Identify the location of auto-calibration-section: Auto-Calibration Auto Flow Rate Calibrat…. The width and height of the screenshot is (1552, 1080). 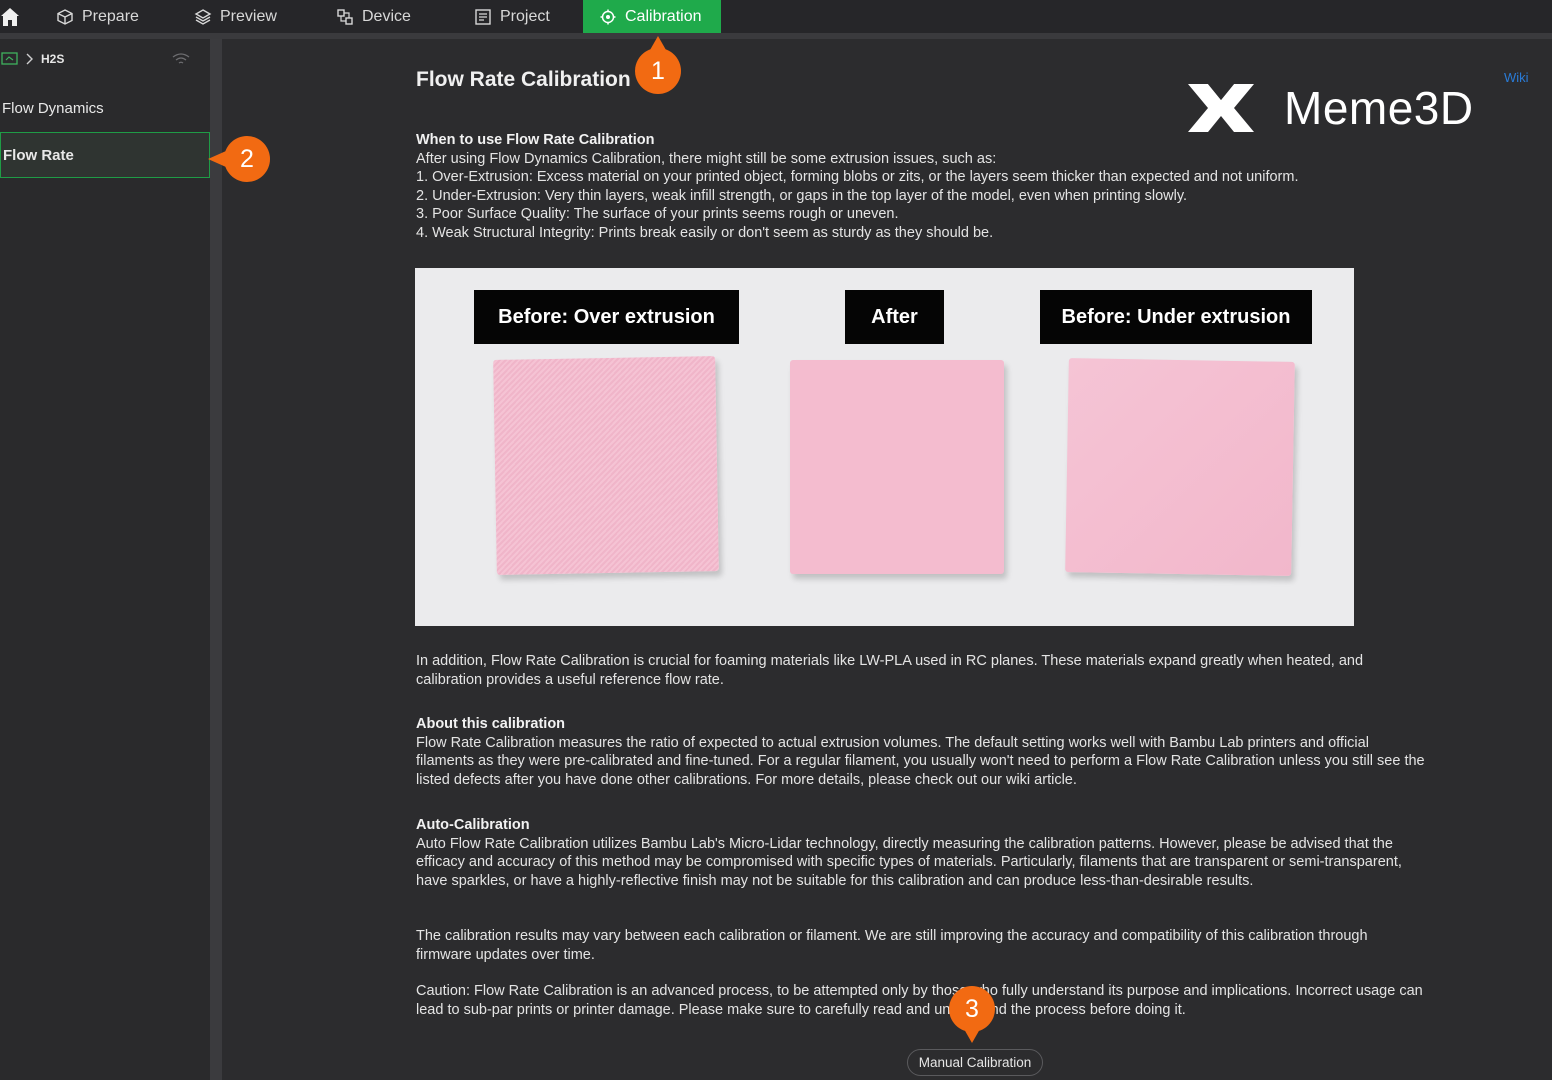
(921, 853).